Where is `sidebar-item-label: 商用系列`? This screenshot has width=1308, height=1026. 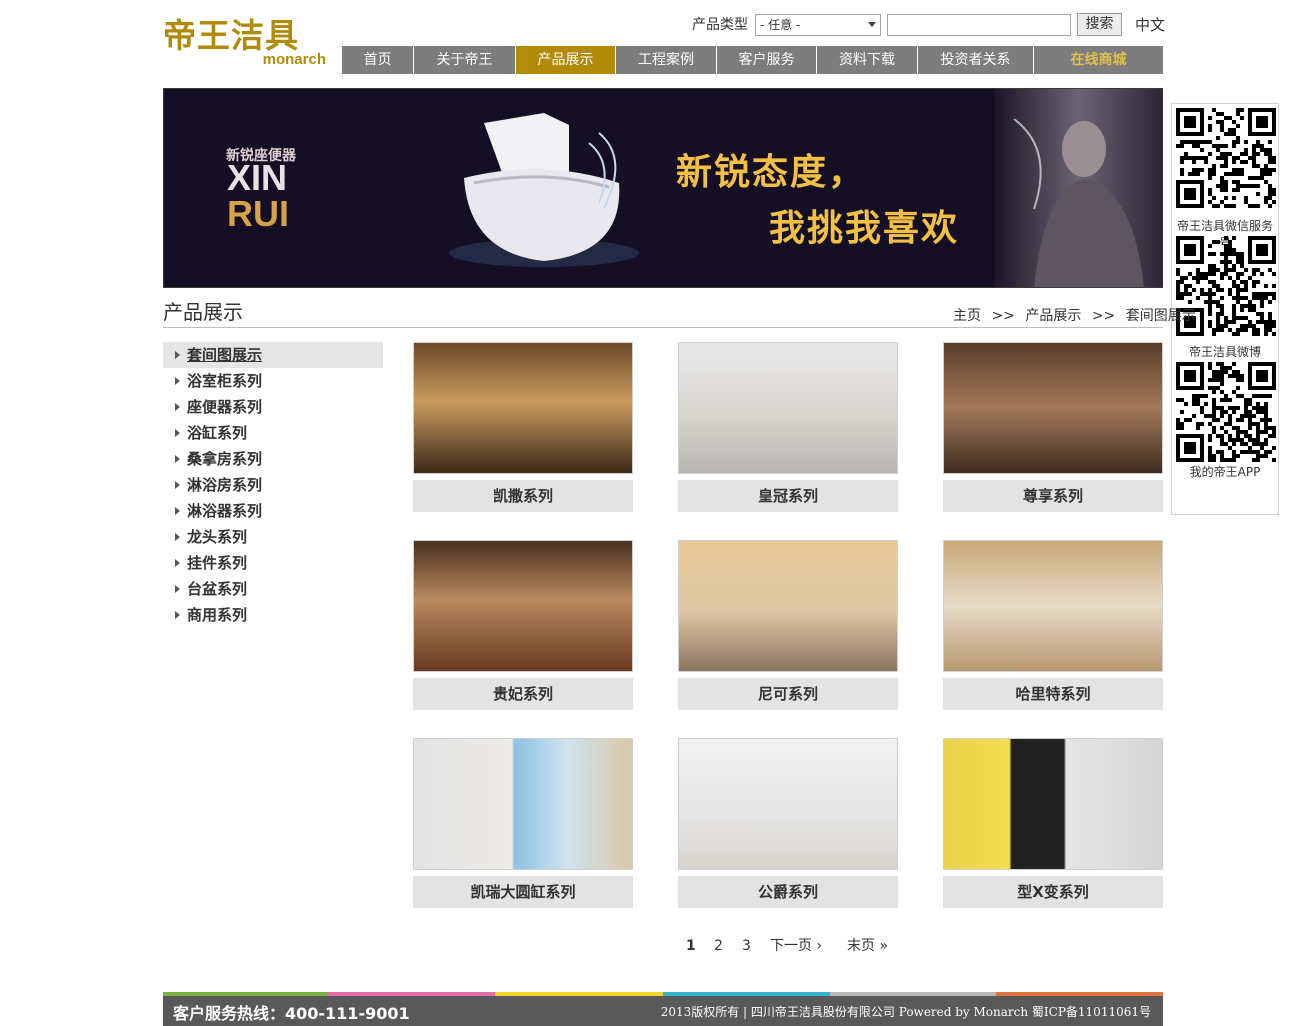 sidebar-item-label: 商用系列 is located at coordinates (217, 615).